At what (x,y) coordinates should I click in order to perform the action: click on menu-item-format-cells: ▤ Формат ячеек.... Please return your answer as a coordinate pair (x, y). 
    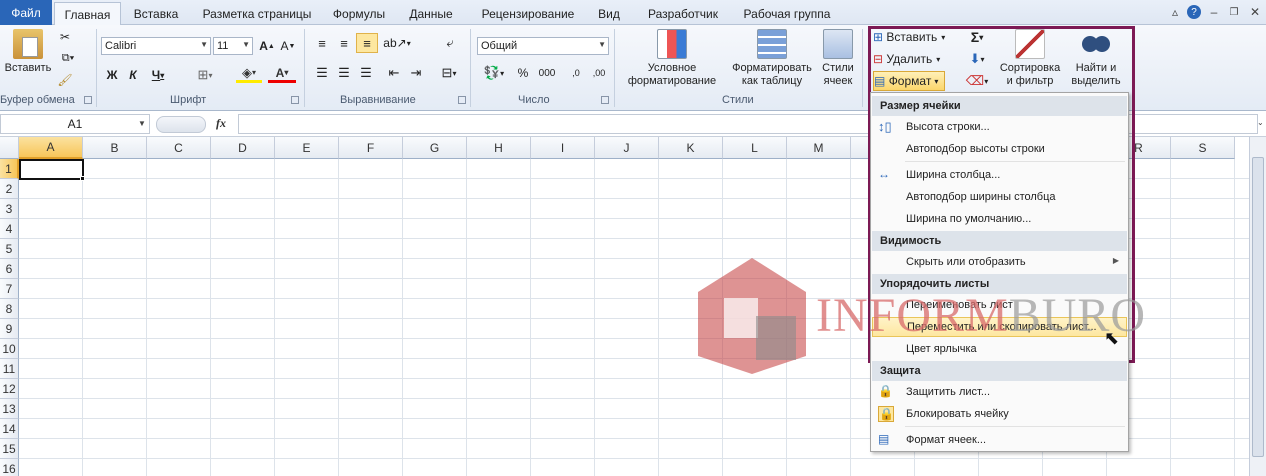
    Looking at the image, I should click on (999, 440).